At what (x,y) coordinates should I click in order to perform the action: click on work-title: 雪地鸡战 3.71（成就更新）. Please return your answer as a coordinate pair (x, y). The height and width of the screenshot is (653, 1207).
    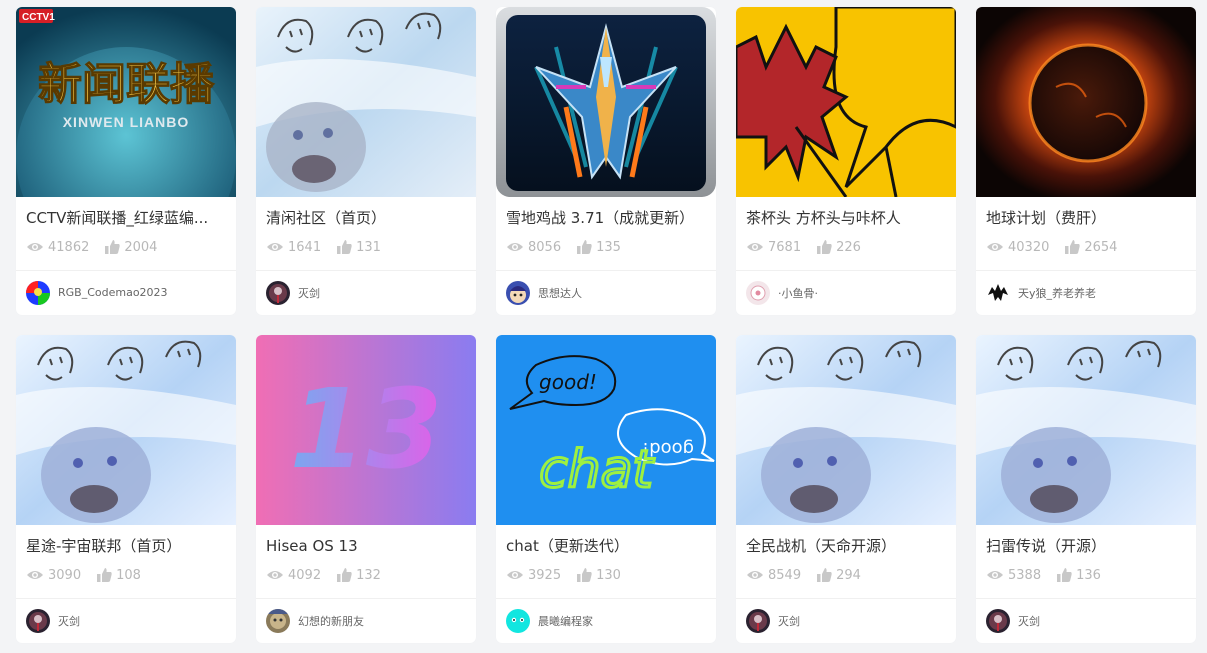
    Looking at the image, I should click on (606, 213).